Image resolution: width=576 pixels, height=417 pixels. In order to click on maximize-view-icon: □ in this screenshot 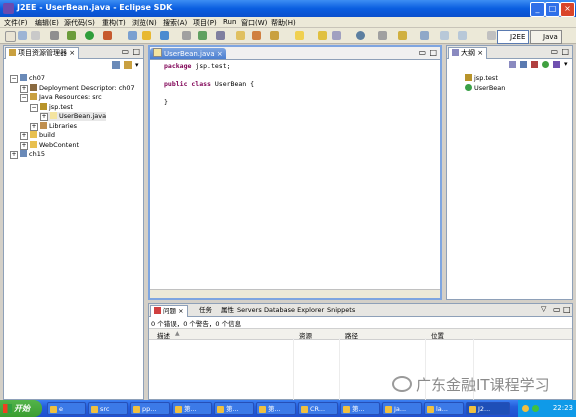, I will do `click(136, 51)`.